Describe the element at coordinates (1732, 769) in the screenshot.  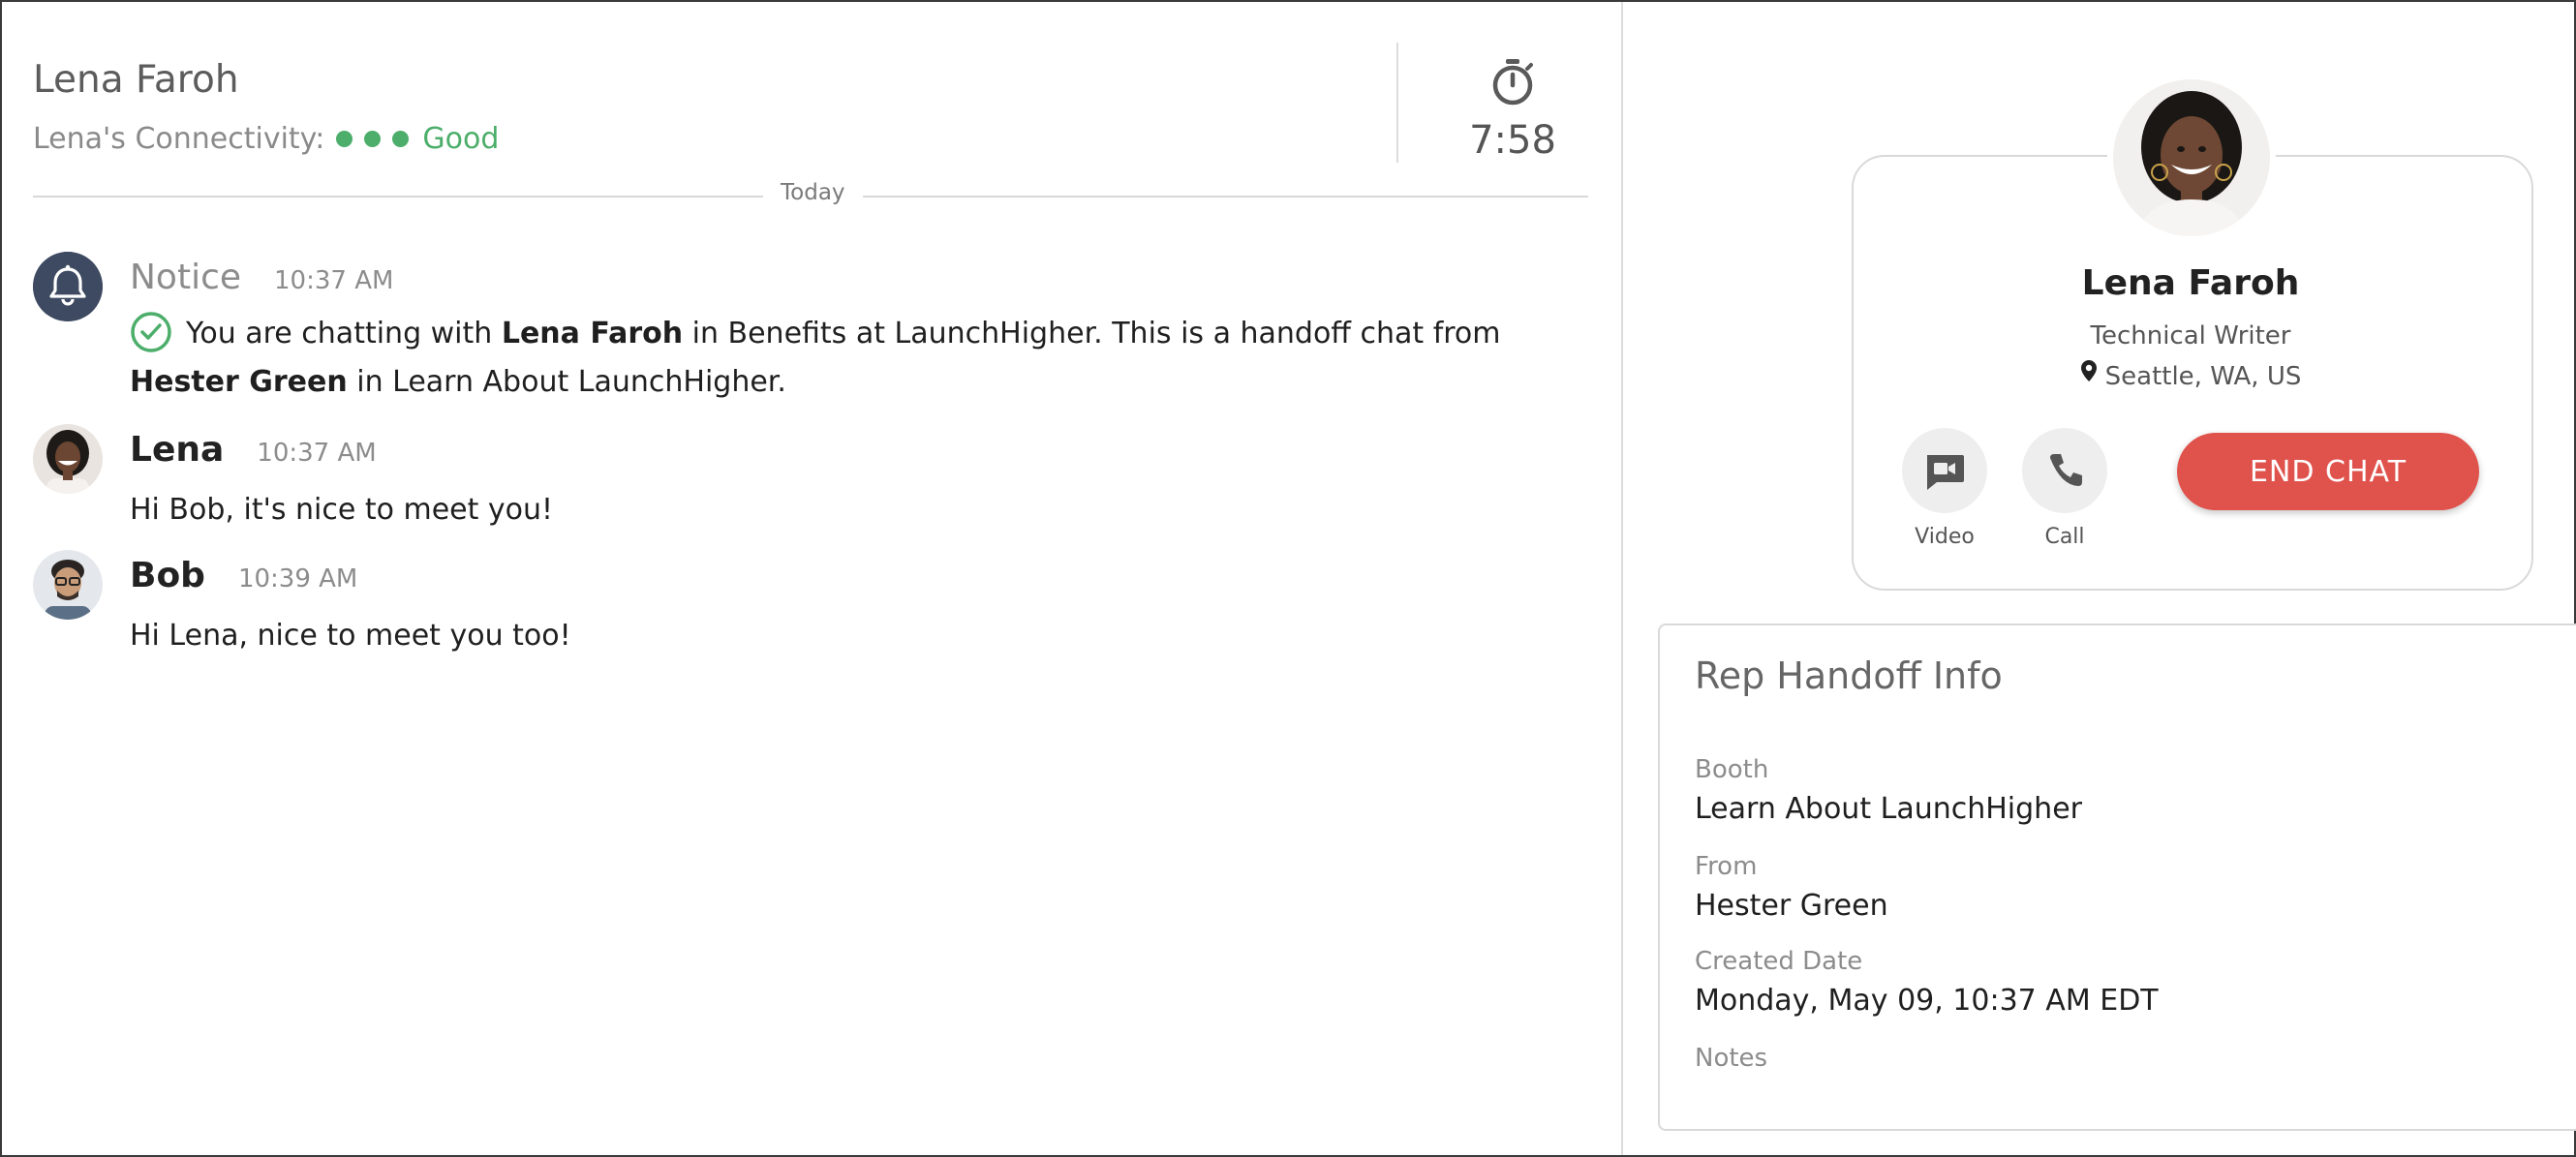
I see `booth-label: Booth` at that location.